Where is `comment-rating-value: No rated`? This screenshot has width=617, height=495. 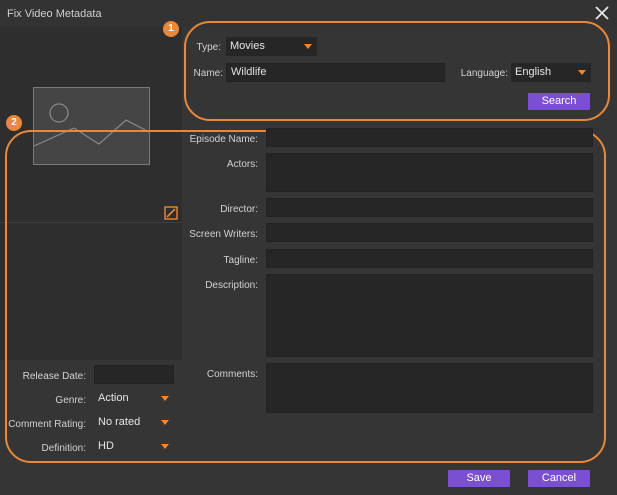 comment-rating-value: No rated is located at coordinates (119, 422).